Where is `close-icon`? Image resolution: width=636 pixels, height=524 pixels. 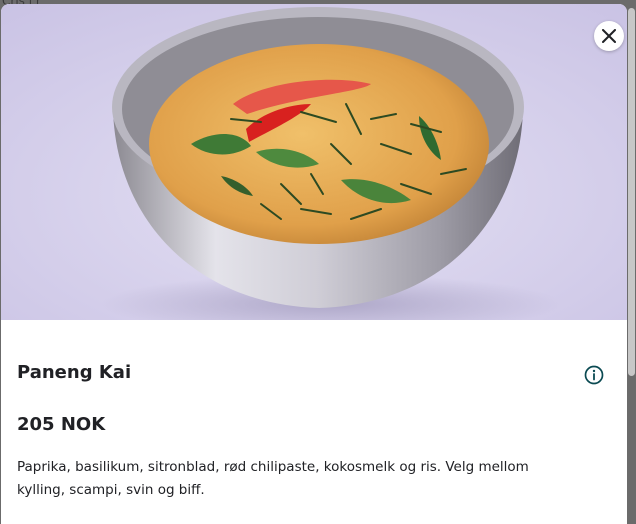 close-icon is located at coordinates (609, 36).